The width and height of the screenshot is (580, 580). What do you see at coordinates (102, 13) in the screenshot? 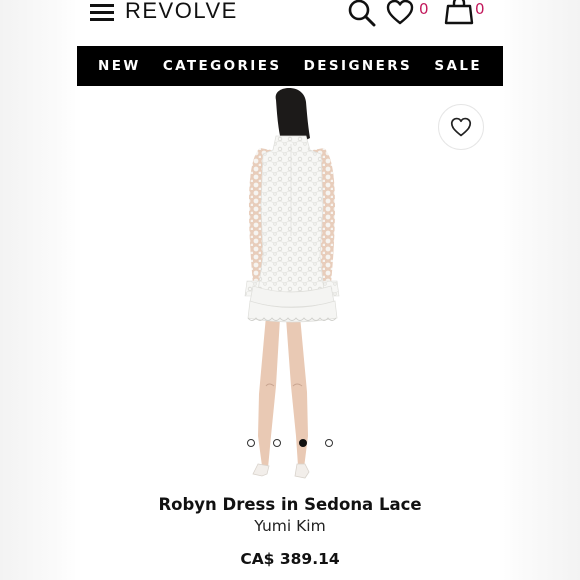
I see `hamburger-menu-icon` at bounding box center [102, 13].